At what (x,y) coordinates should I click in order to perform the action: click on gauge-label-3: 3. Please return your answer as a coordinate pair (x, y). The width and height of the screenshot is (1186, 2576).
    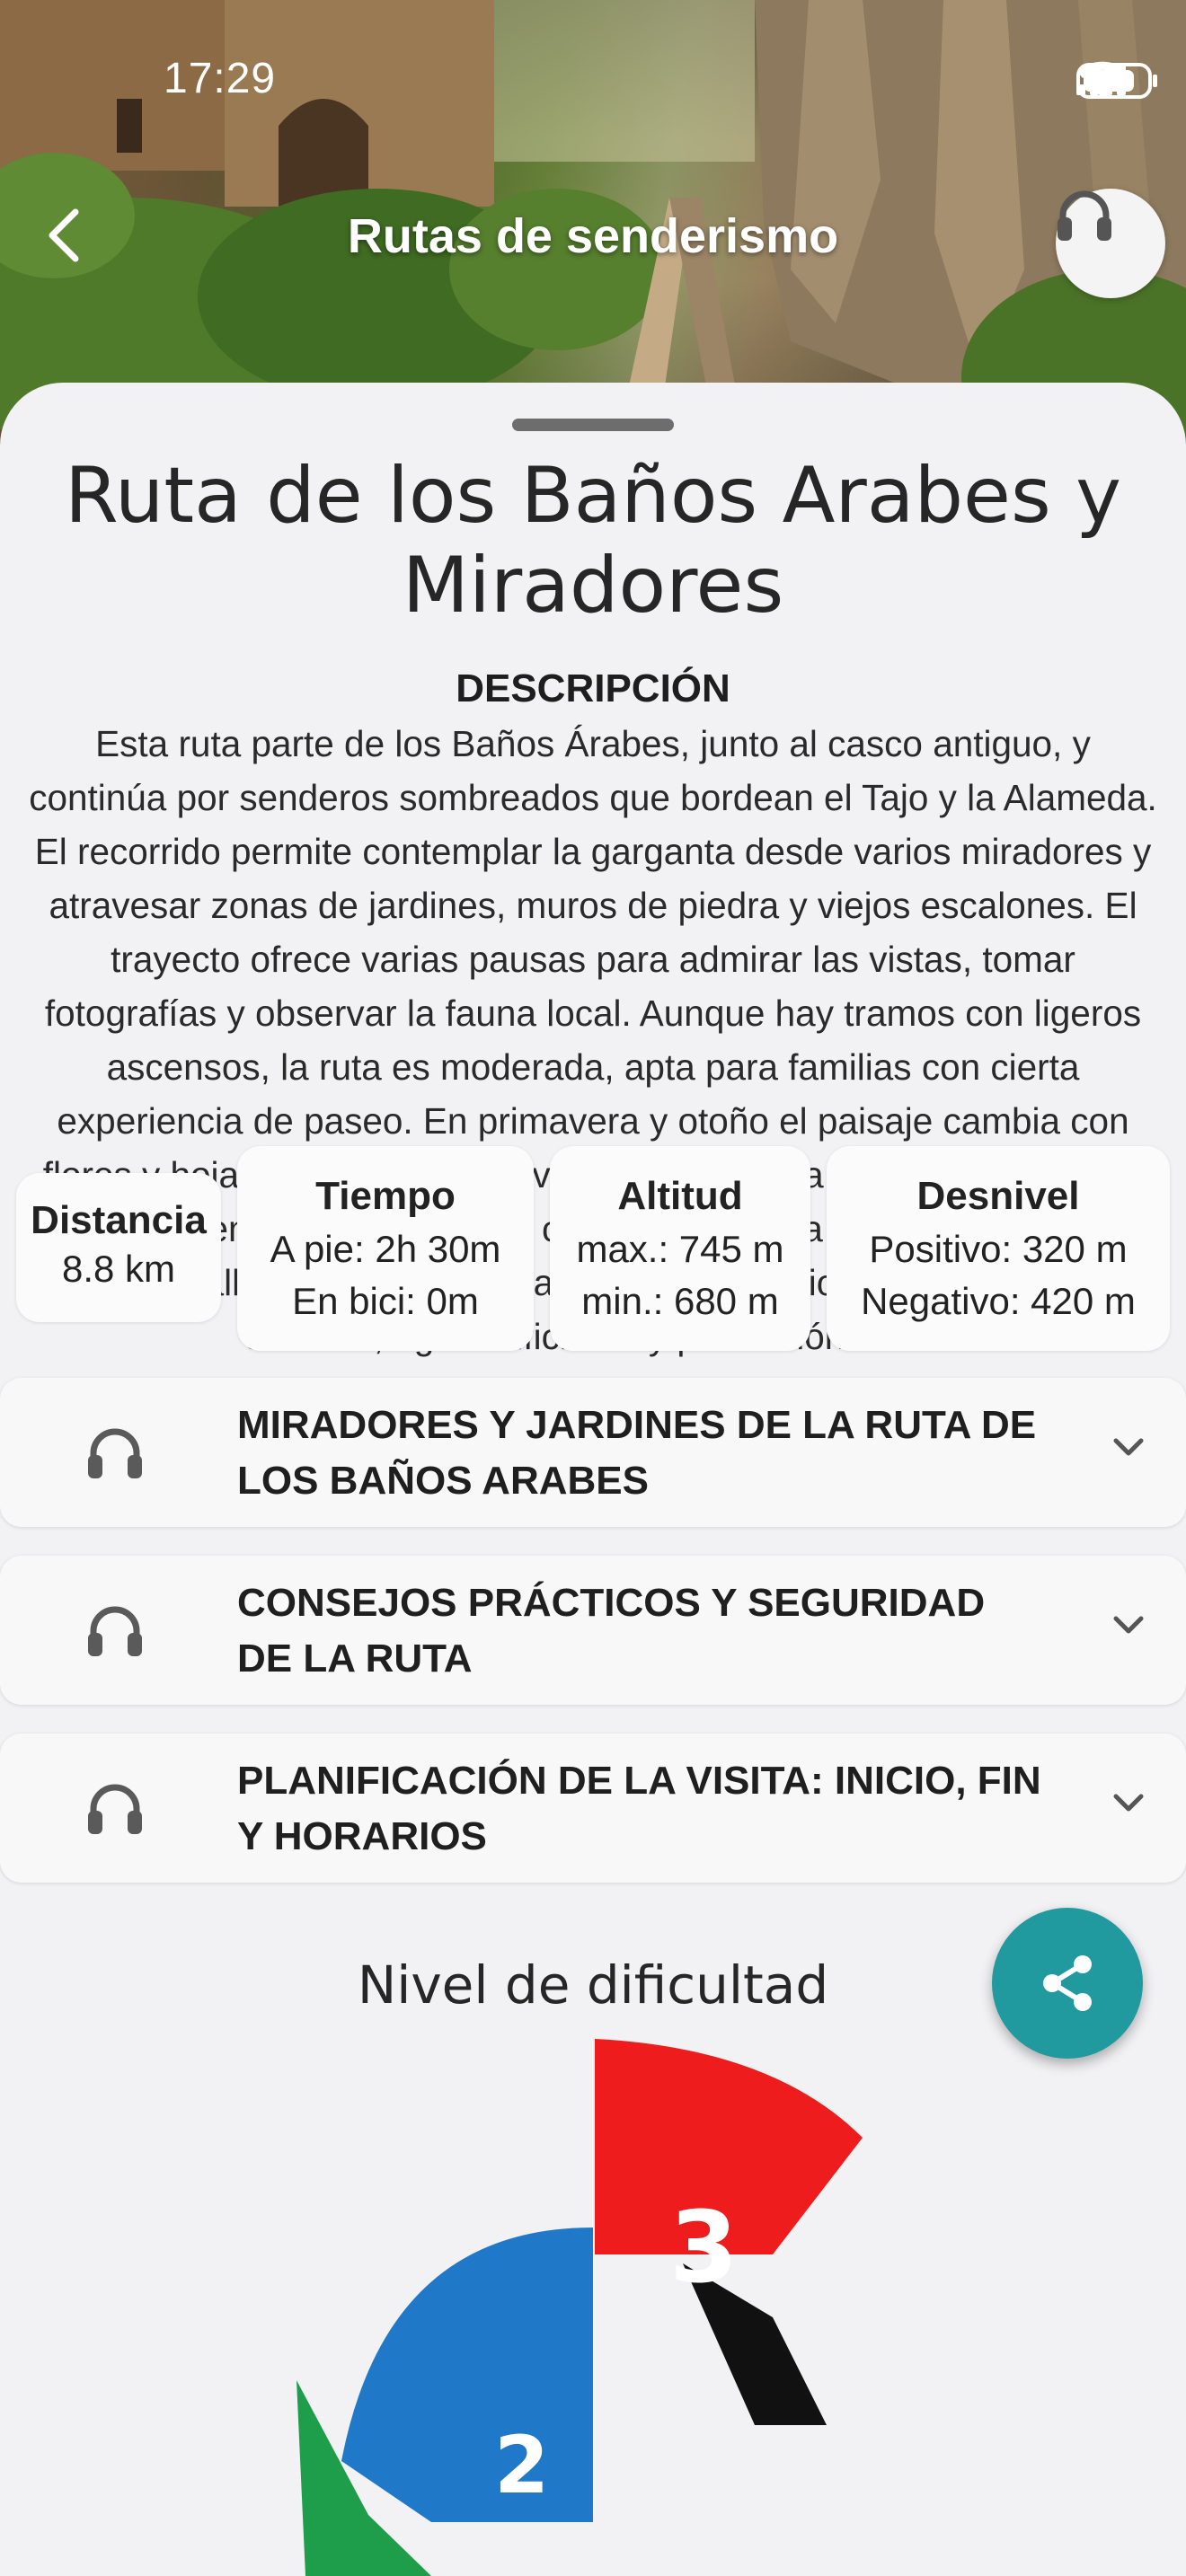
    Looking at the image, I should click on (704, 2247).